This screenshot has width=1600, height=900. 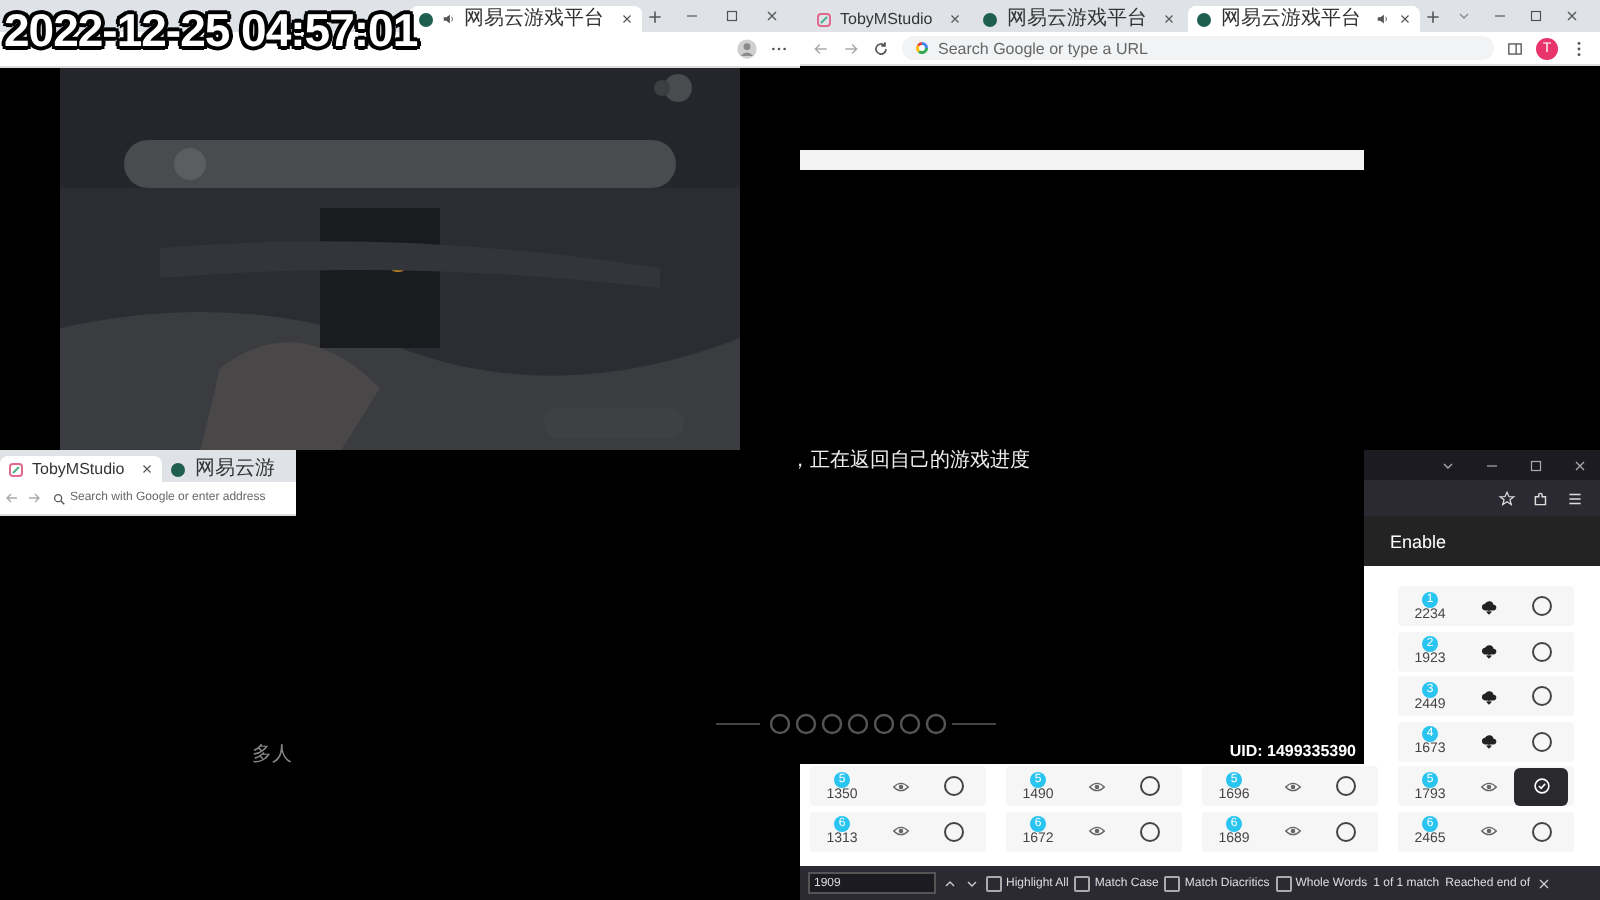 I want to click on profile-button, so click(x=747, y=49).